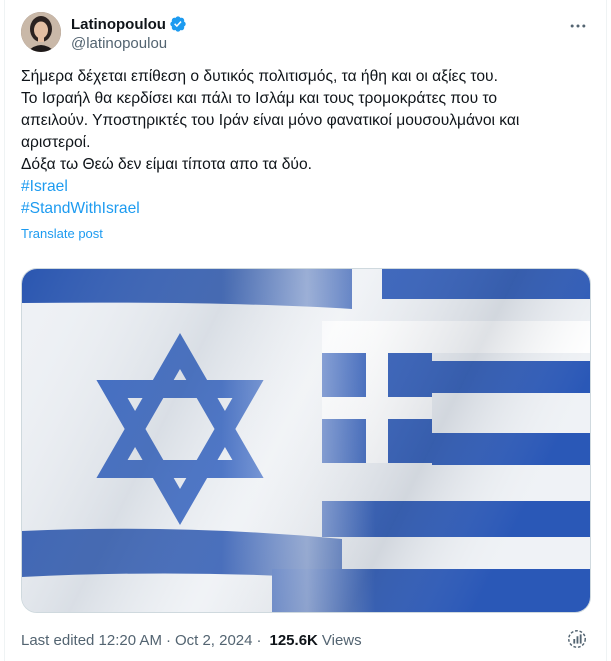  I want to click on views-count: 125.6K, so click(293, 640).